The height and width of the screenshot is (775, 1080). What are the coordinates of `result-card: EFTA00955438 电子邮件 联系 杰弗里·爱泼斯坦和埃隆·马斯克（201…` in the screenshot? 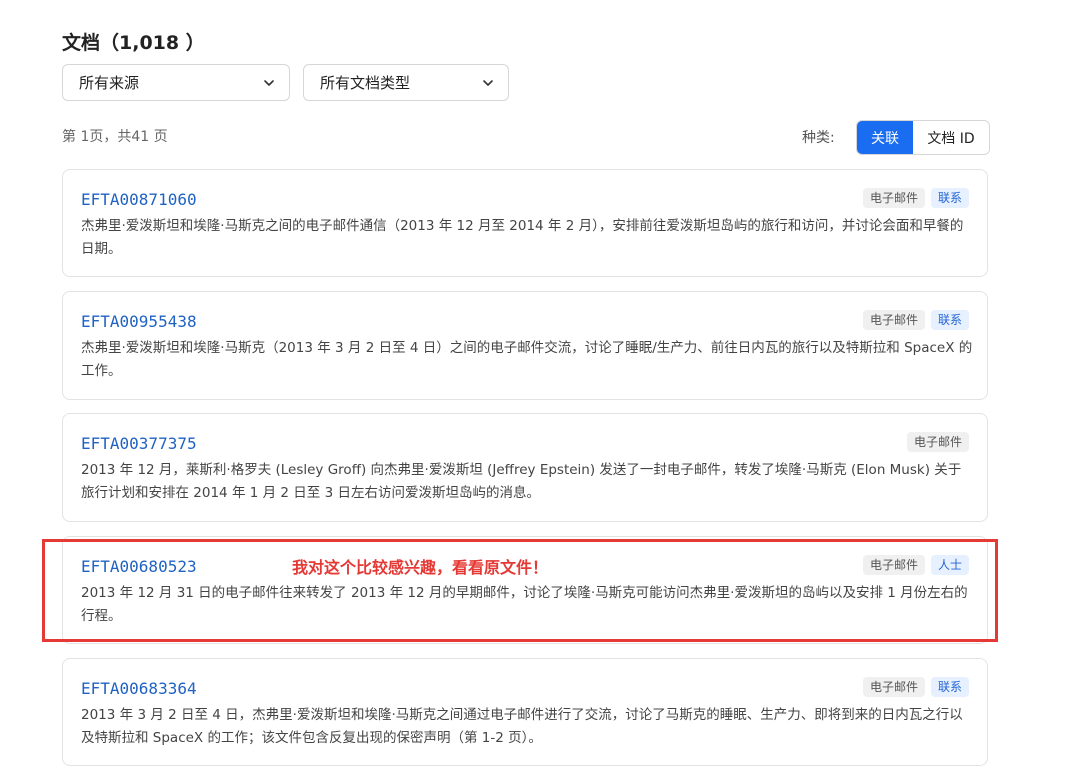 It's located at (525, 345).